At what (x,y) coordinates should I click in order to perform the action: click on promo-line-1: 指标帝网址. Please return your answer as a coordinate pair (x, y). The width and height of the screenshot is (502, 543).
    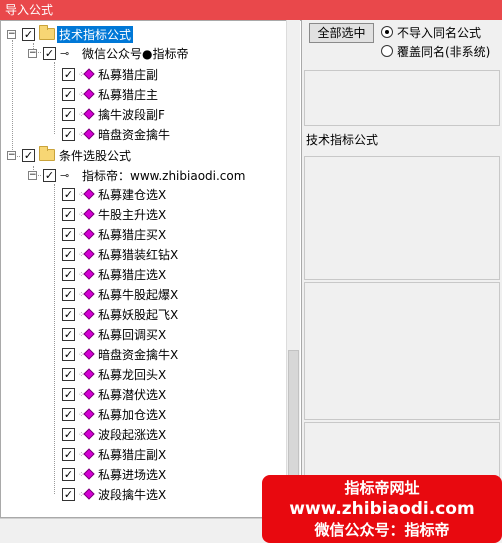
    Looking at the image, I should click on (382, 488).